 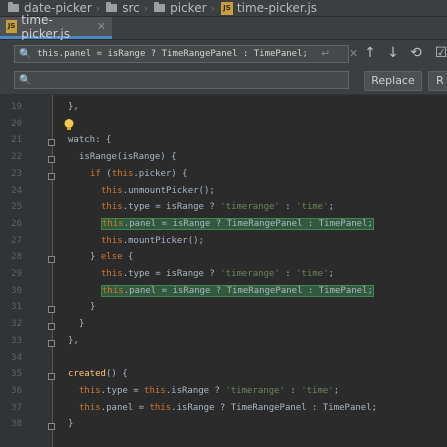 I want to click on code-token: isRange(isRange) {, so click(x=128, y=157).